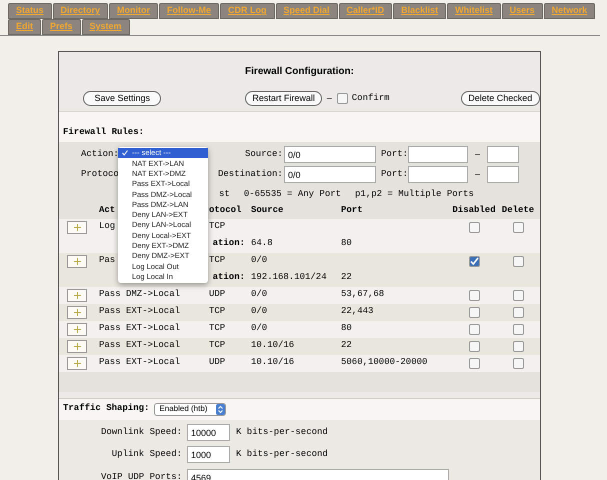 This screenshot has width=607, height=480. Describe the element at coordinates (414, 194) in the screenshot. I see `legend-text: p1,p2 = Multiple Ports` at that location.